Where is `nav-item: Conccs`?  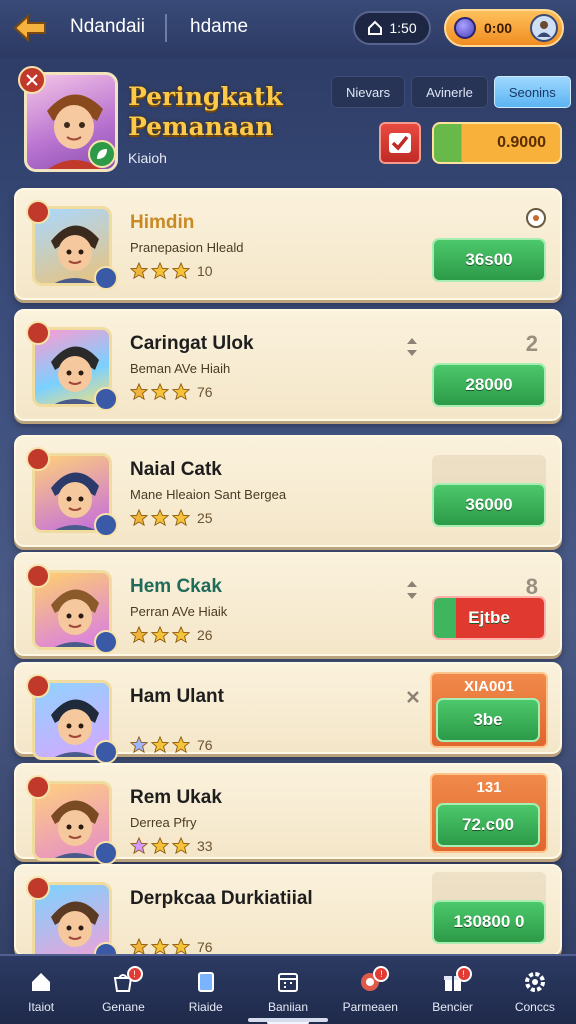 nav-item: Conccs is located at coordinates (535, 990).